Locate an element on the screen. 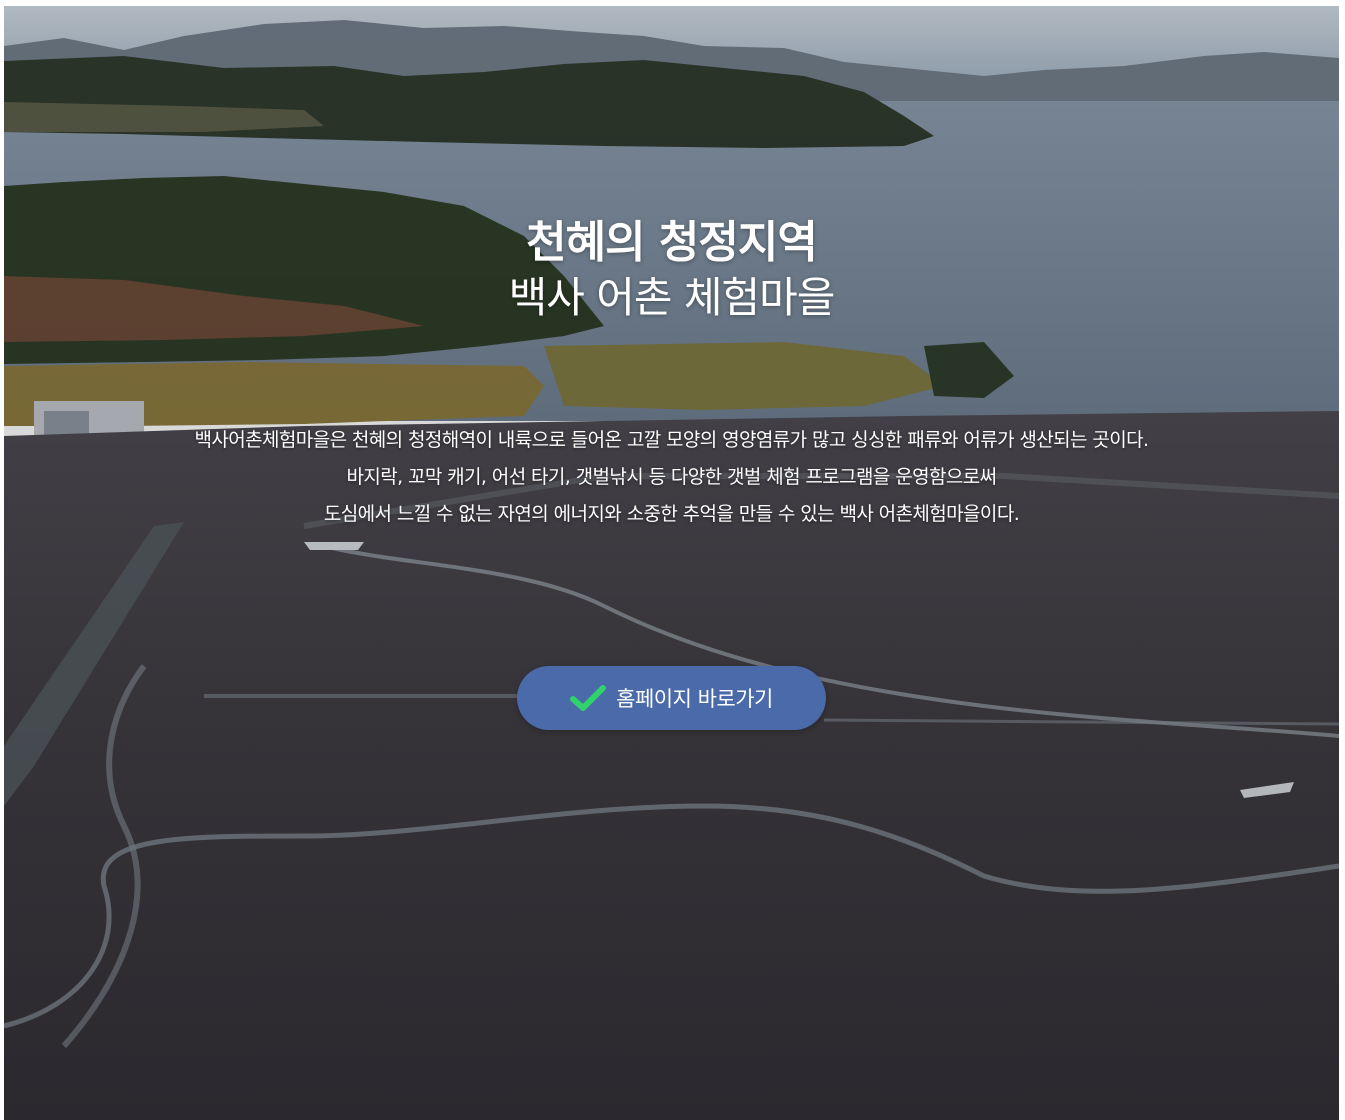  homepage-link-button: 홈페이지 바로가기 is located at coordinates (671, 698).